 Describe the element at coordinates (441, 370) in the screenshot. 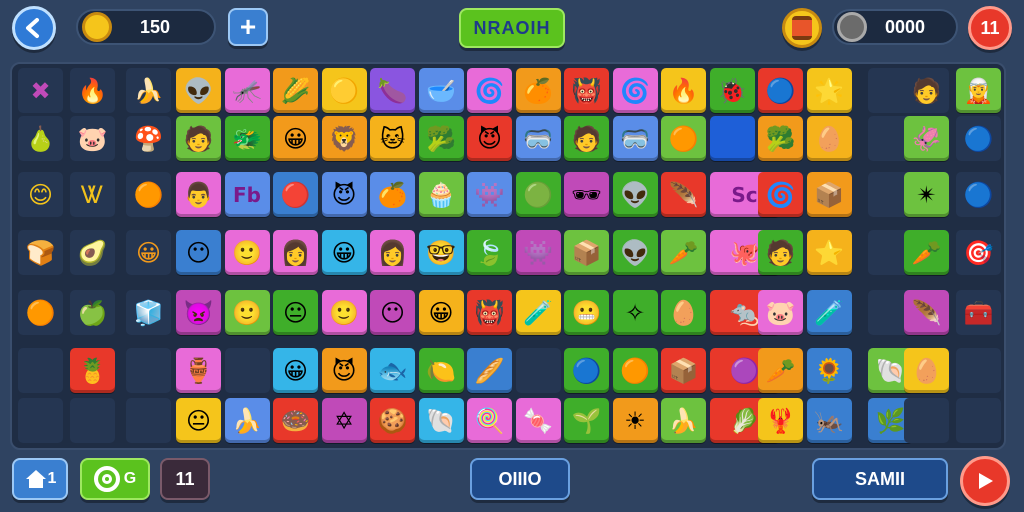

I see `game-tile: 🍋` at that location.